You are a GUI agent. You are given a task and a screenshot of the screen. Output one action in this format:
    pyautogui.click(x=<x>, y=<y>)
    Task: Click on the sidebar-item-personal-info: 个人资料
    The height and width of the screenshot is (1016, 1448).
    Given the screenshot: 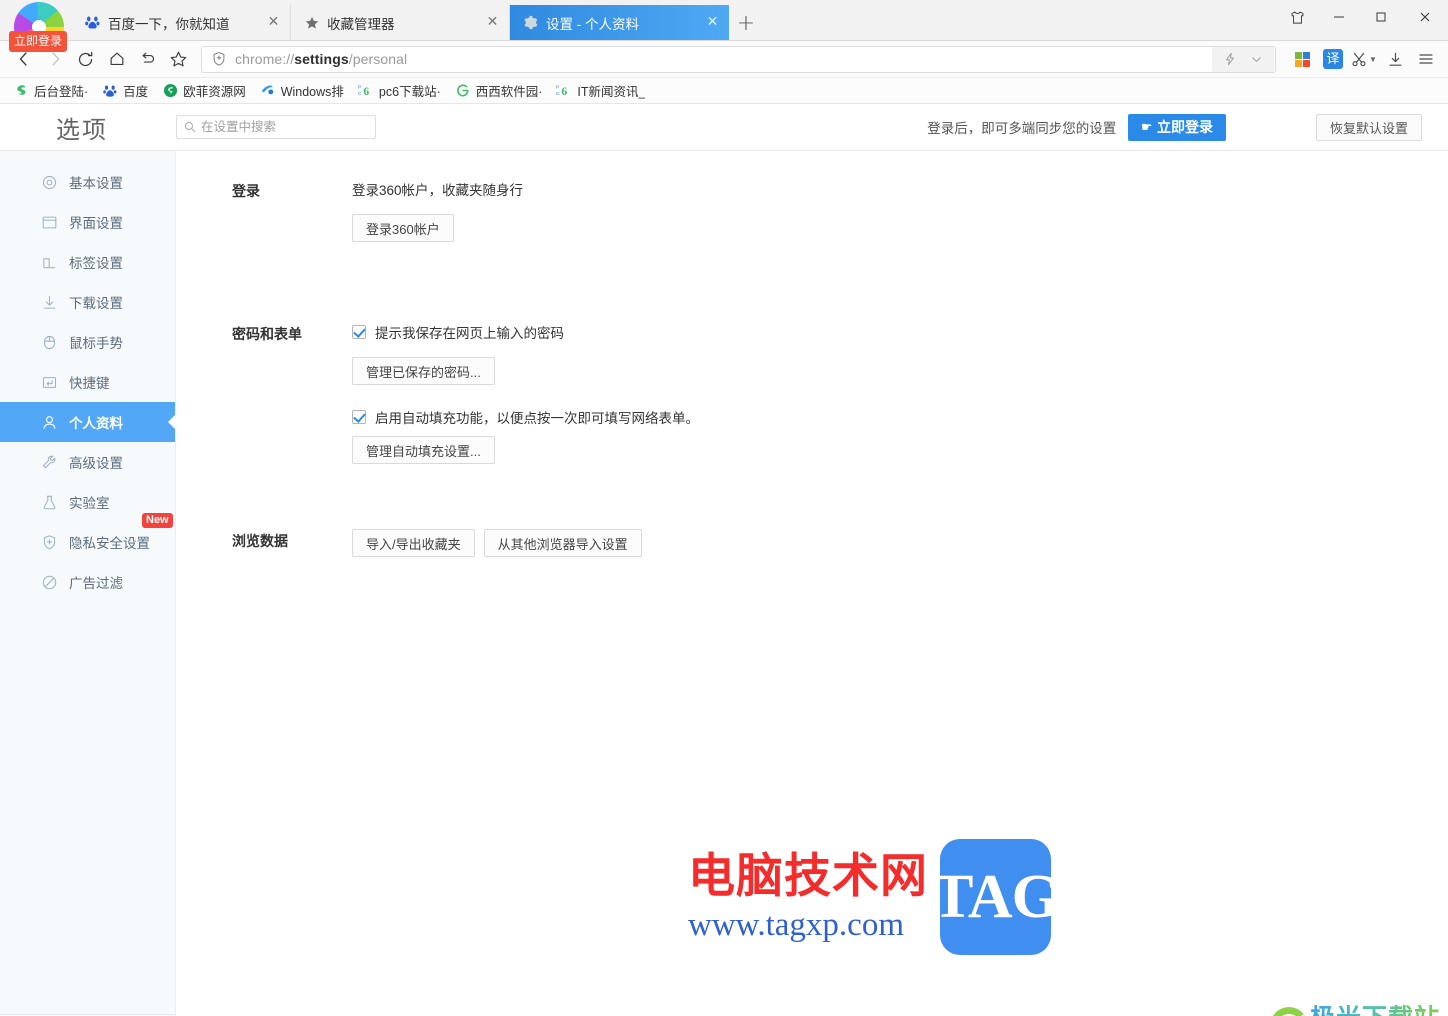 What is the action you would take?
    pyautogui.click(x=88, y=422)
    